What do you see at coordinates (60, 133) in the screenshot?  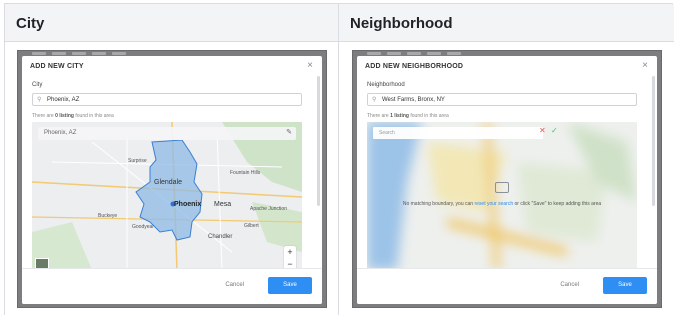 I see `map-search-value: Phoenix, AZ` at bounding box center [60, 133].